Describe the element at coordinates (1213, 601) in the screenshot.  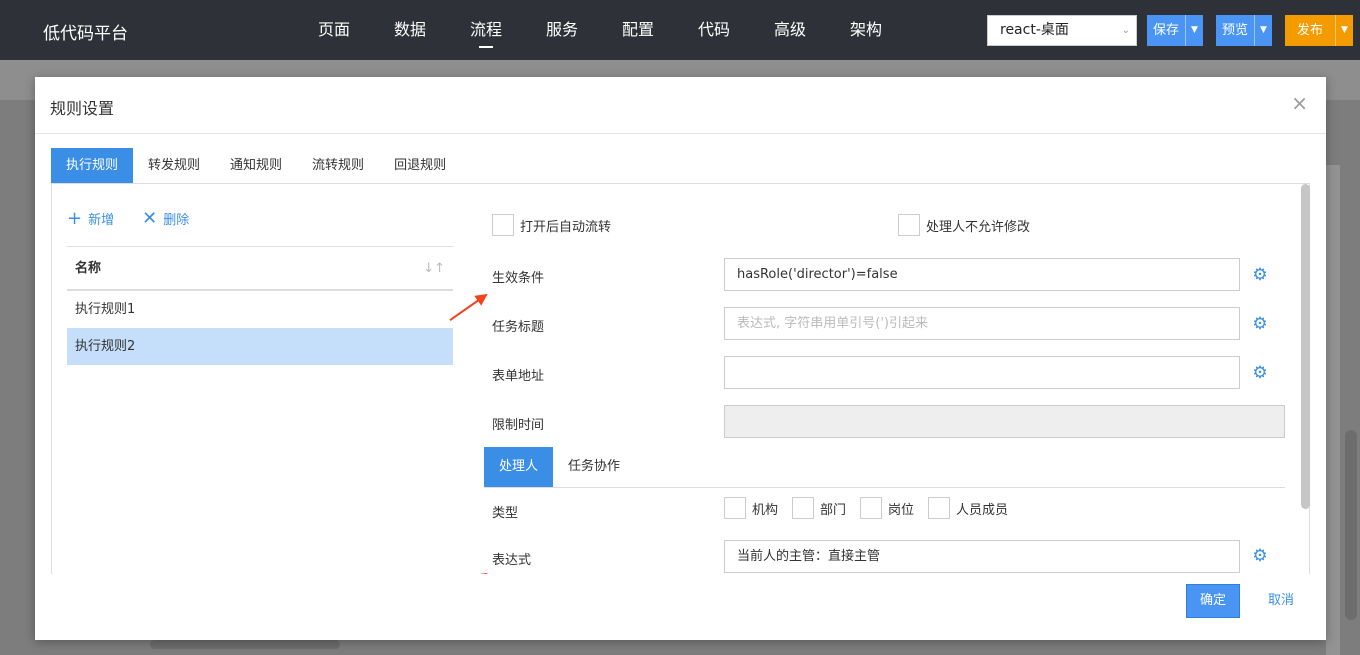
I see `confirm-button: 确定` at that location.